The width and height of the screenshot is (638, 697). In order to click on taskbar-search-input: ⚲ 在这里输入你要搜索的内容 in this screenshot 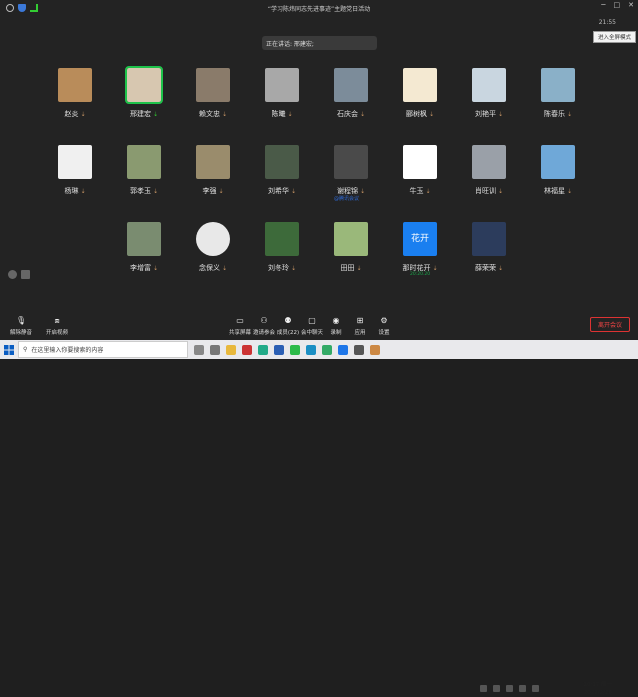, I will do `click(103, 349)`.